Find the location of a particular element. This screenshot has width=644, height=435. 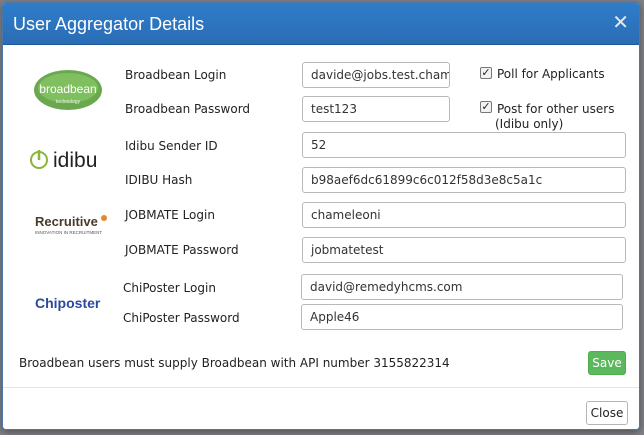

chiposter-logo-text: Chiposter is located at coordinates (68, 303).